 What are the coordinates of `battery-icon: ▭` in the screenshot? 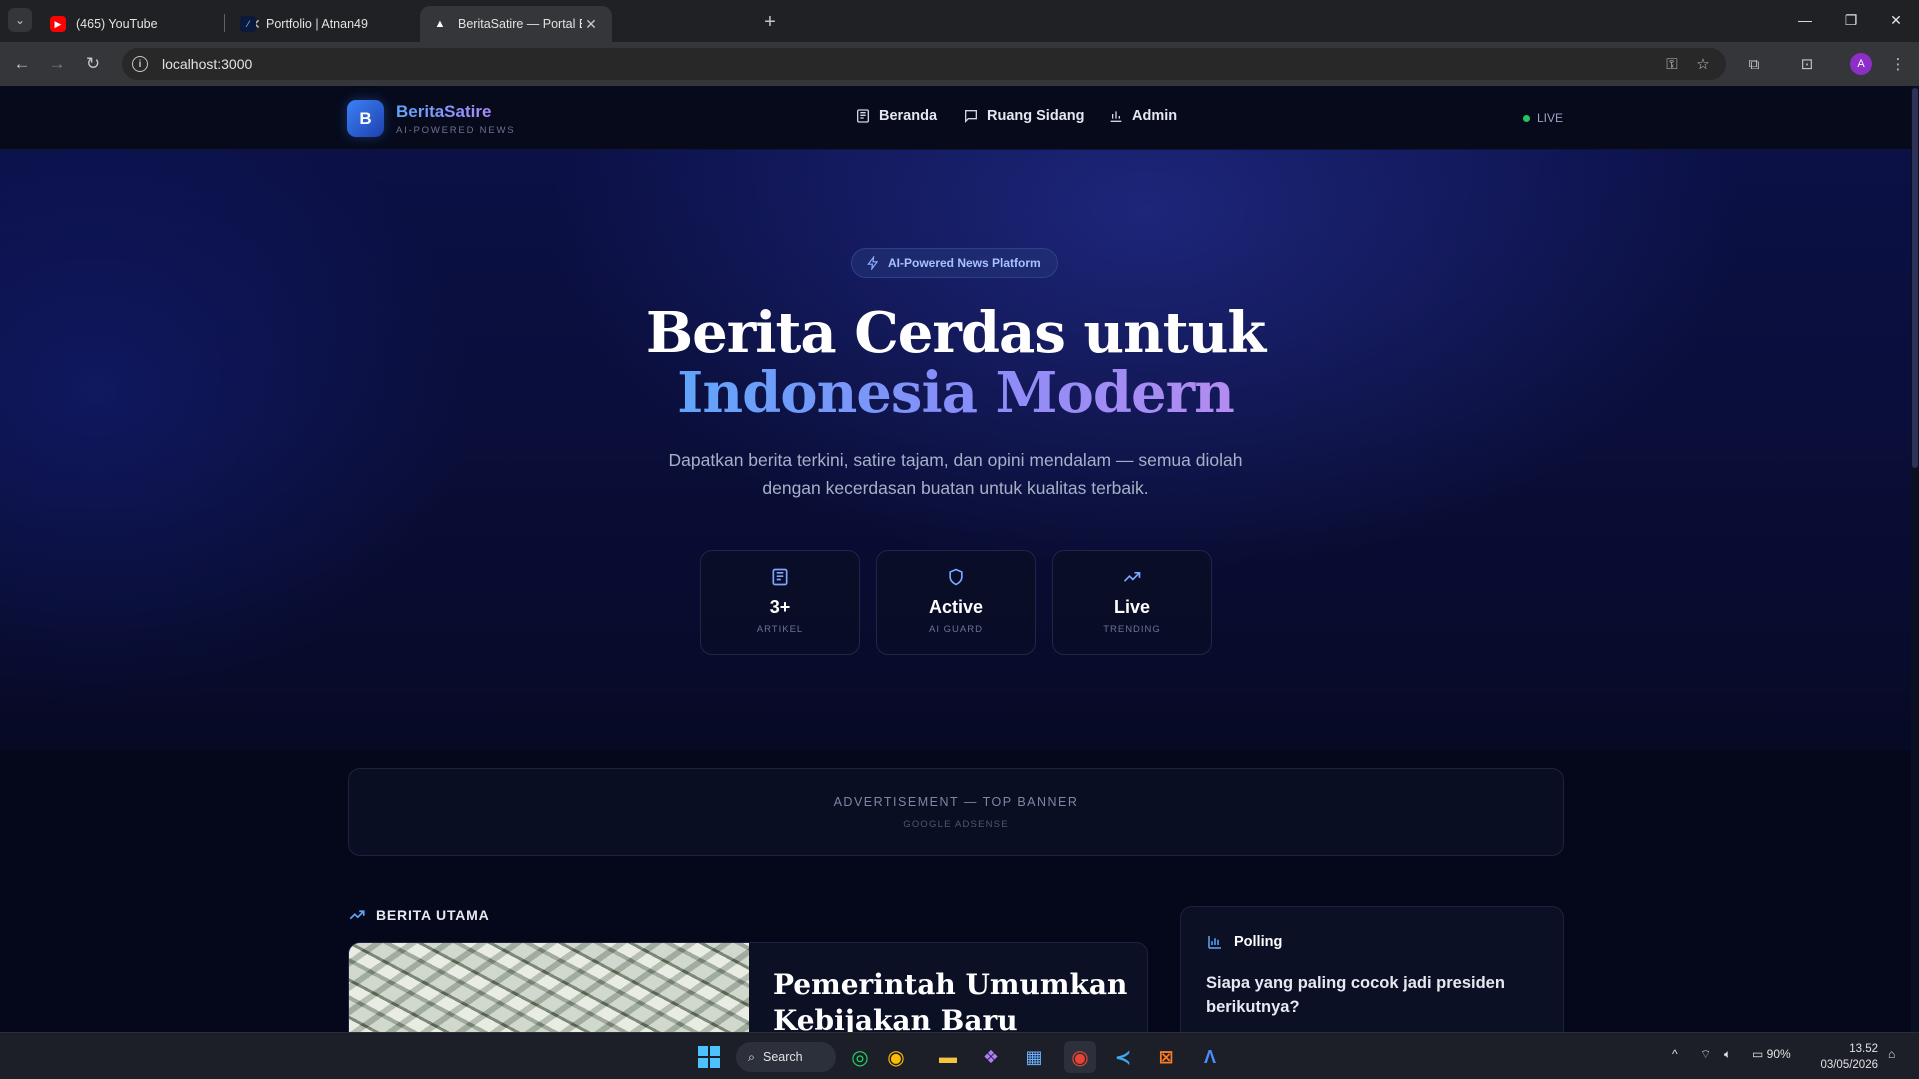 It's located at (1759, 1054).